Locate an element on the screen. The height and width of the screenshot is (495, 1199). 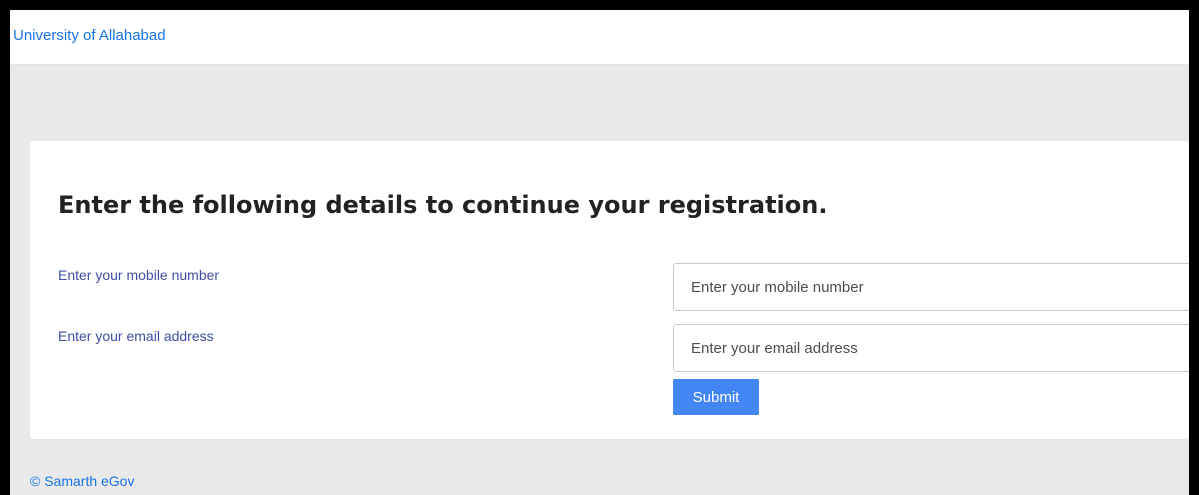
top-navbar: University of Allahabad is located at coordinates (599, 37).